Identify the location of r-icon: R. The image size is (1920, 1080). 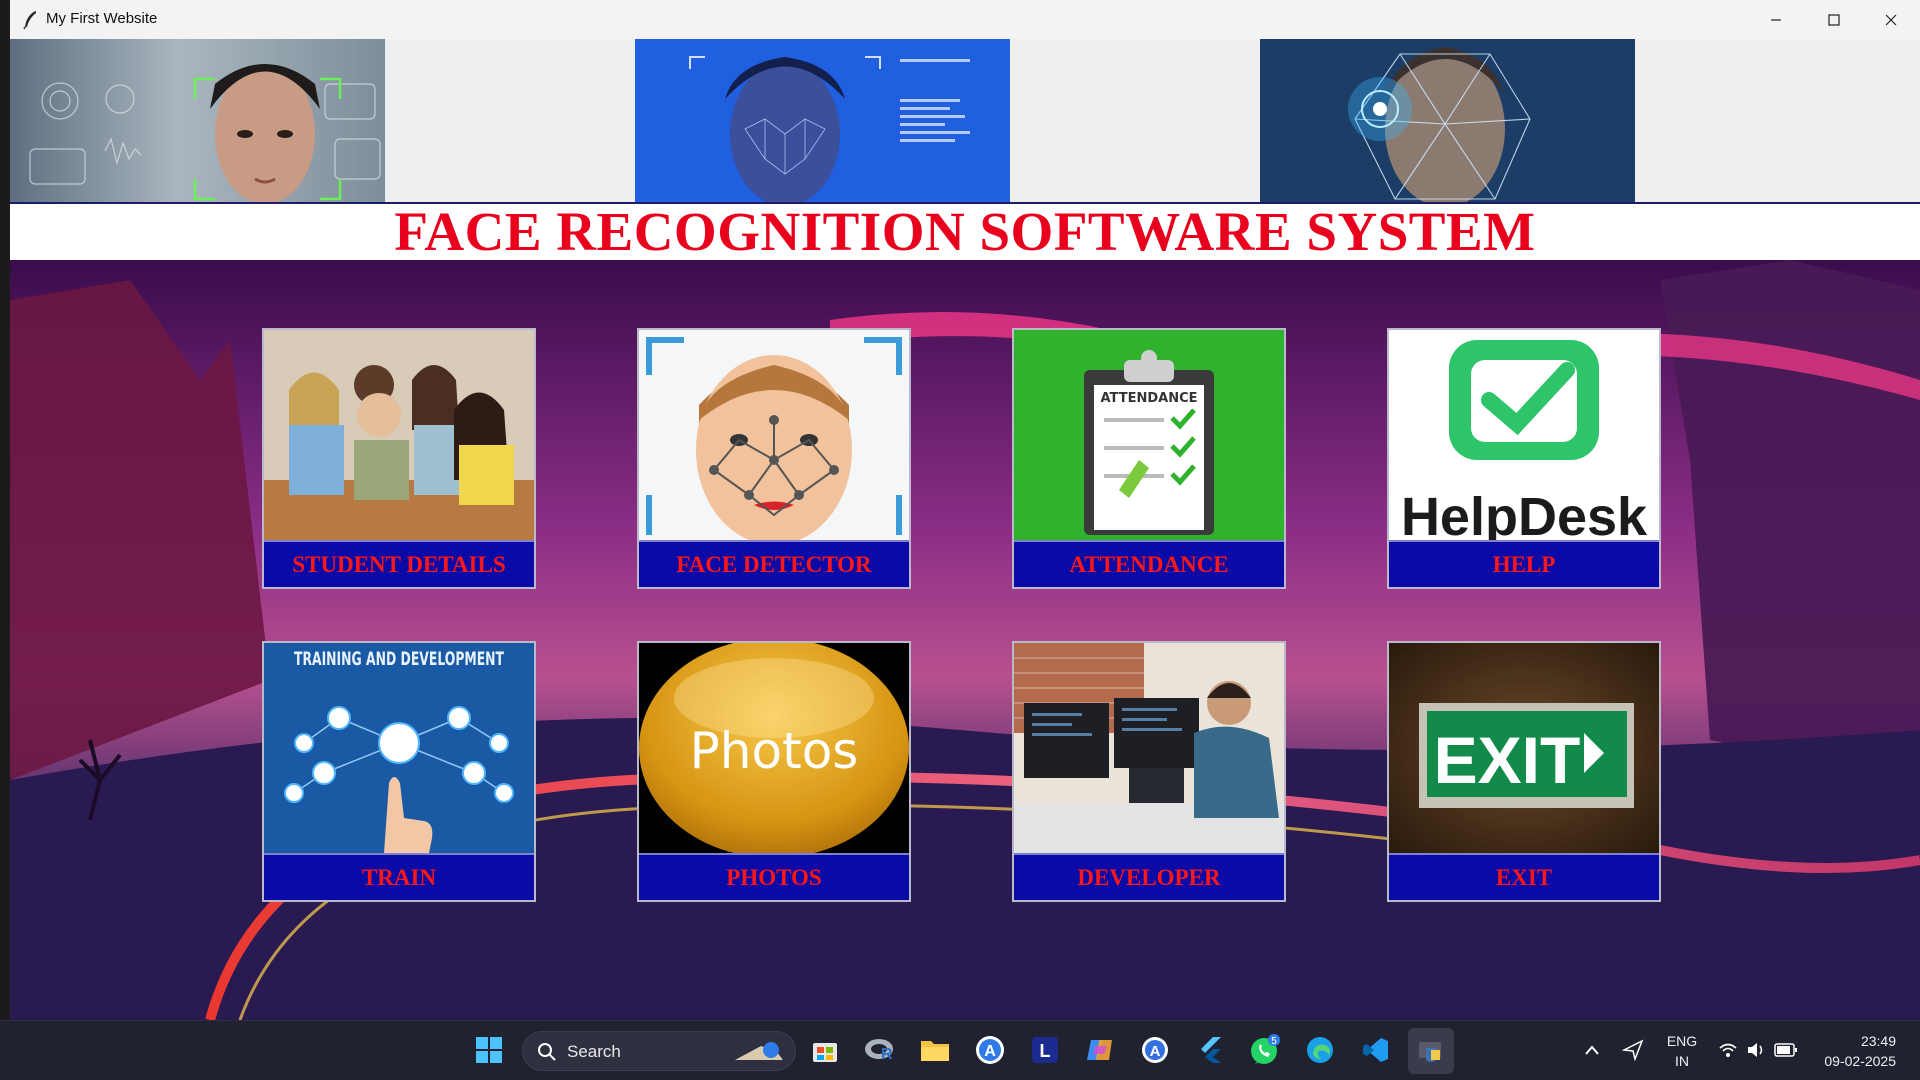
(879, 1051).